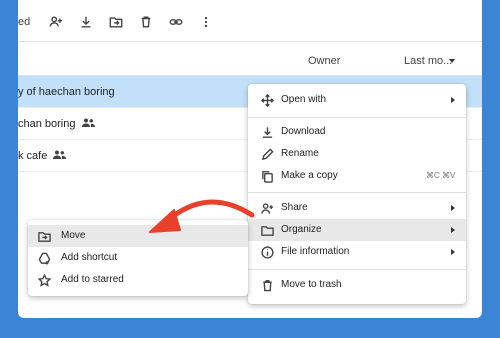  What do you see at coordinates (267, 154) in the screenshot?
I see `pencil-icon` at bounding box center [267, 154].